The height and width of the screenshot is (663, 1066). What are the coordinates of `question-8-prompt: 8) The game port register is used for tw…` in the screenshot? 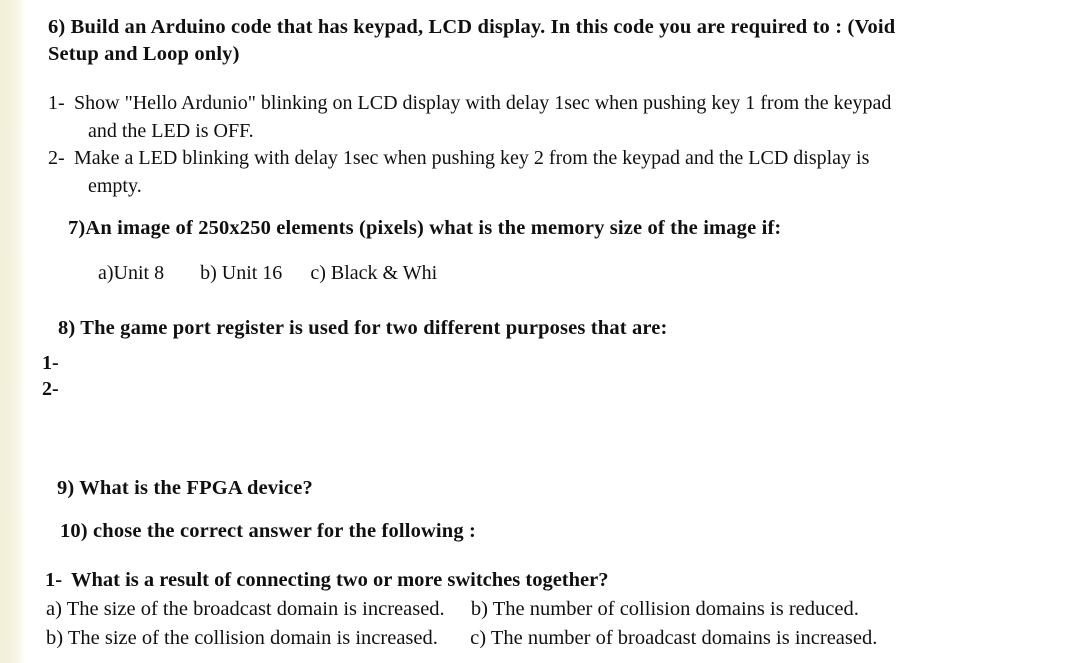 It's located at (363, 328).